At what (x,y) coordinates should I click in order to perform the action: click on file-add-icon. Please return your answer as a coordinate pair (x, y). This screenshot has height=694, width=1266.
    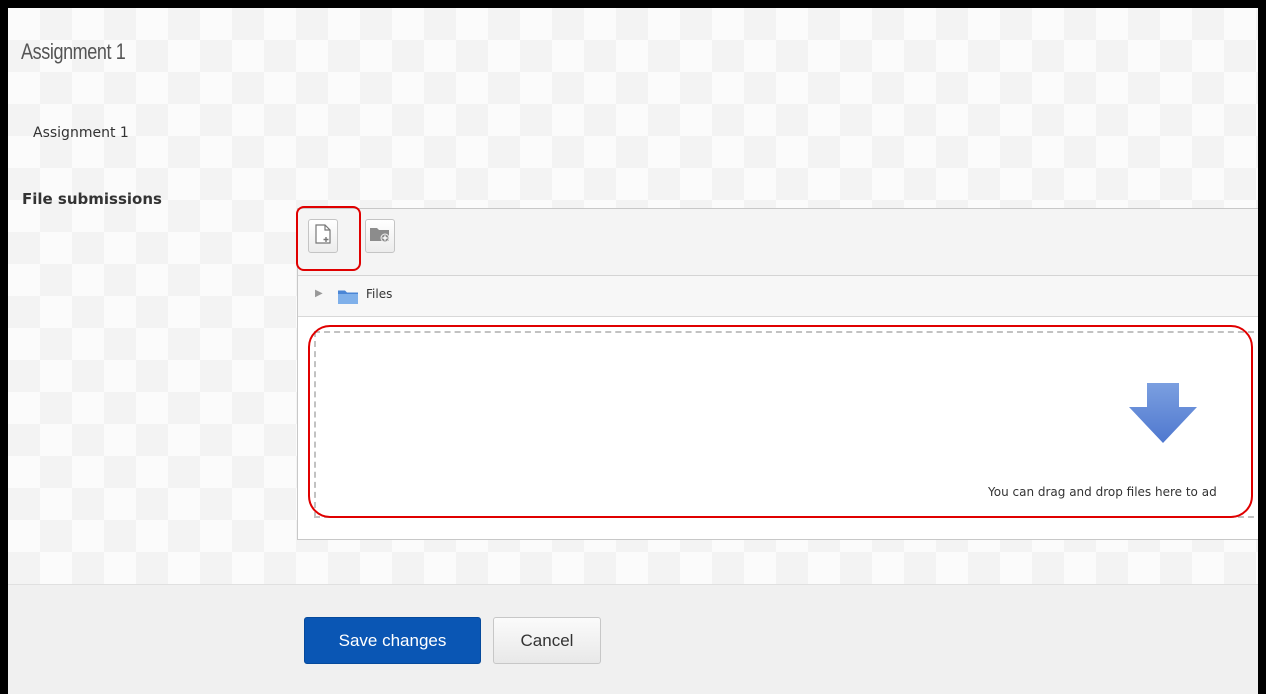
    Looking at the image, I should click on (323, 236).